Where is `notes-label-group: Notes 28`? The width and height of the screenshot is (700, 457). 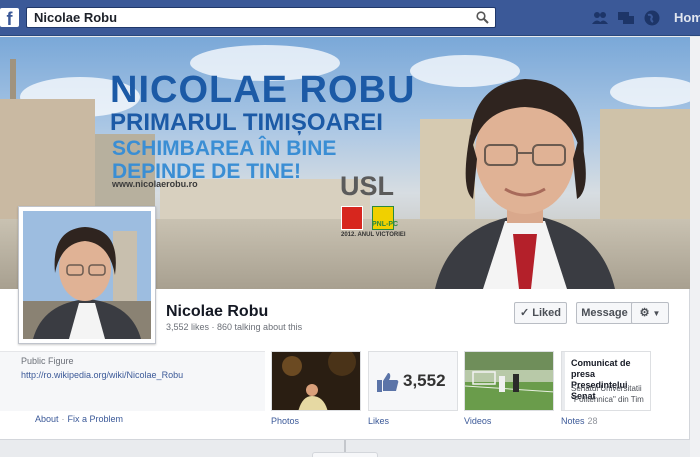 notes-label-group: Notes 28 is located at coordinates (579, 421).